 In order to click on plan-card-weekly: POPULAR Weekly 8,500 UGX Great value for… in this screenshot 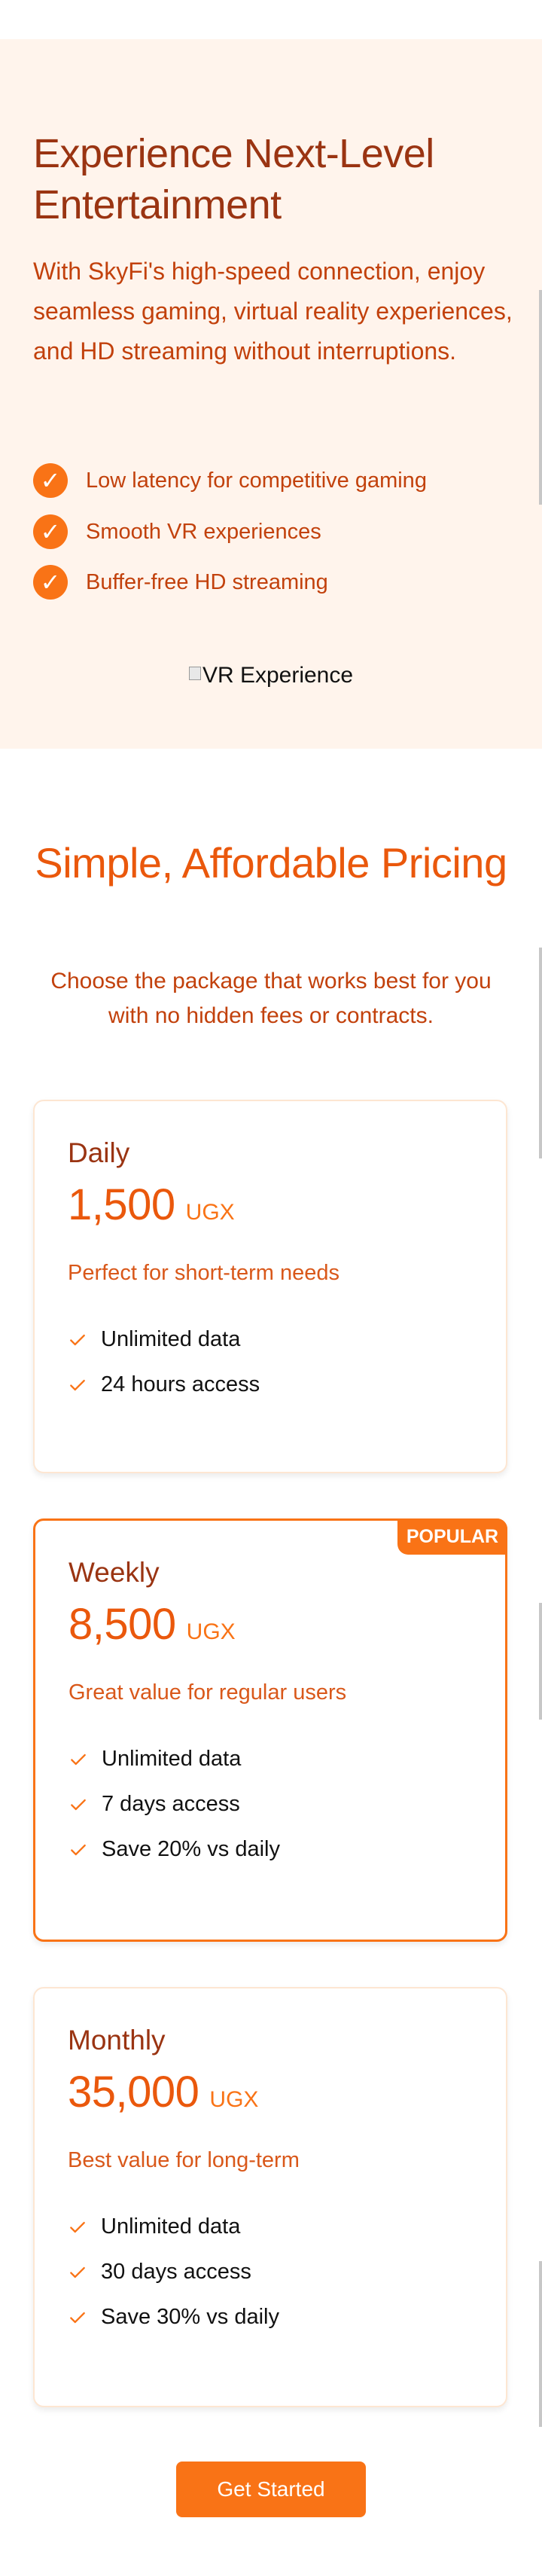, I will do `click(270, 1730)`.